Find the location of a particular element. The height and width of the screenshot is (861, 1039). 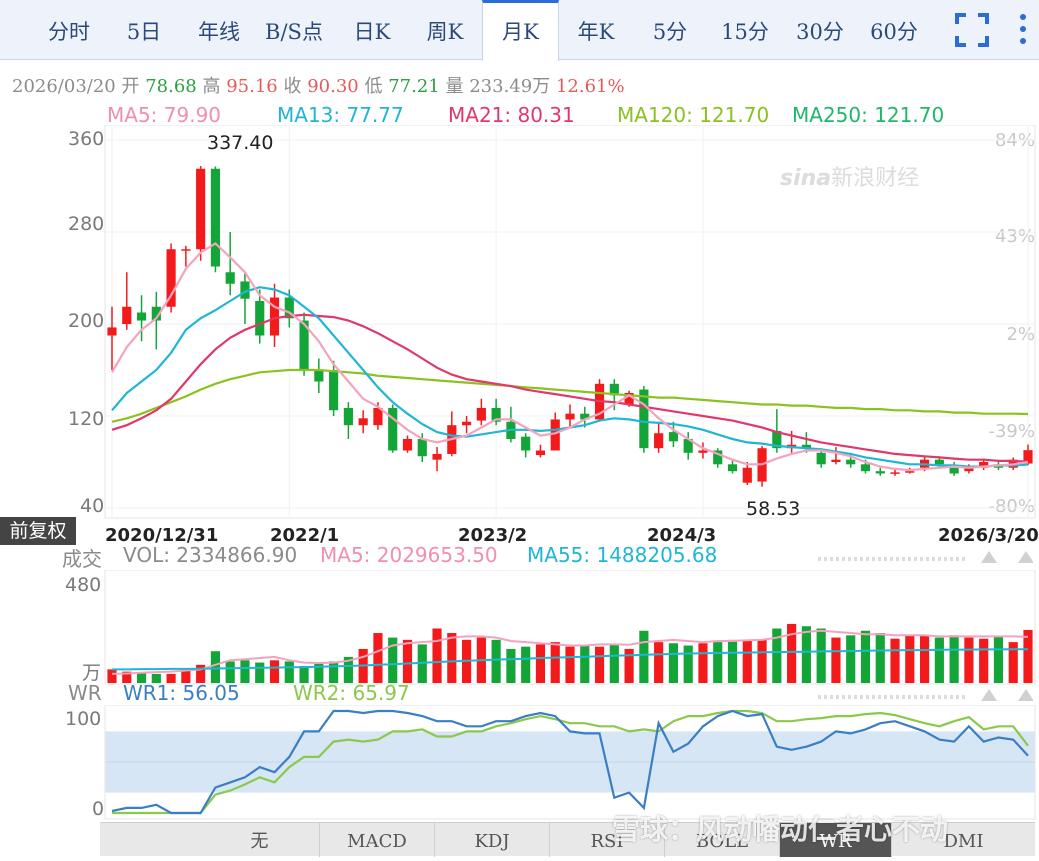

wr1-legend: WR1: 56.05 is located at coordinates (181, 693).